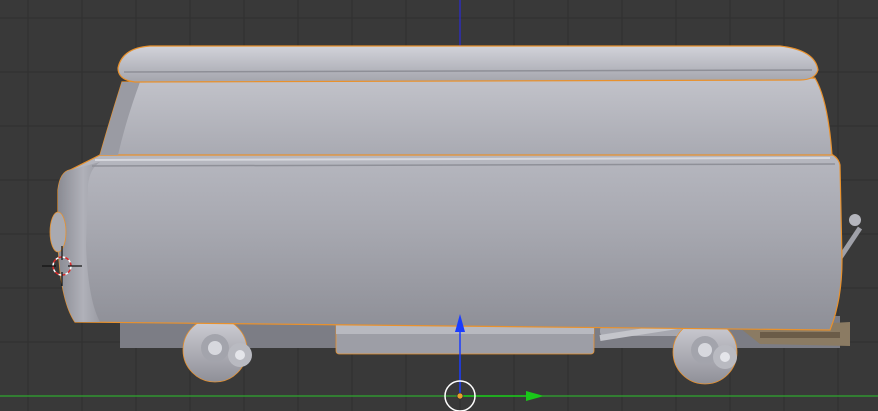  Describe the element at coordinates (705, 352) in the screenshot. I see `rear-wheel` at that location.